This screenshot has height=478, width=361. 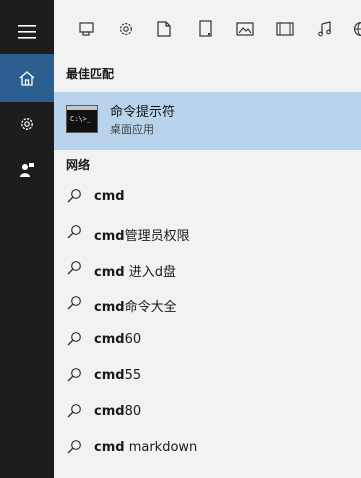 What do you see at coordinates (78, 165) in the screenshot?
I see `web-header: 网络` at bounding box center [78, 165].